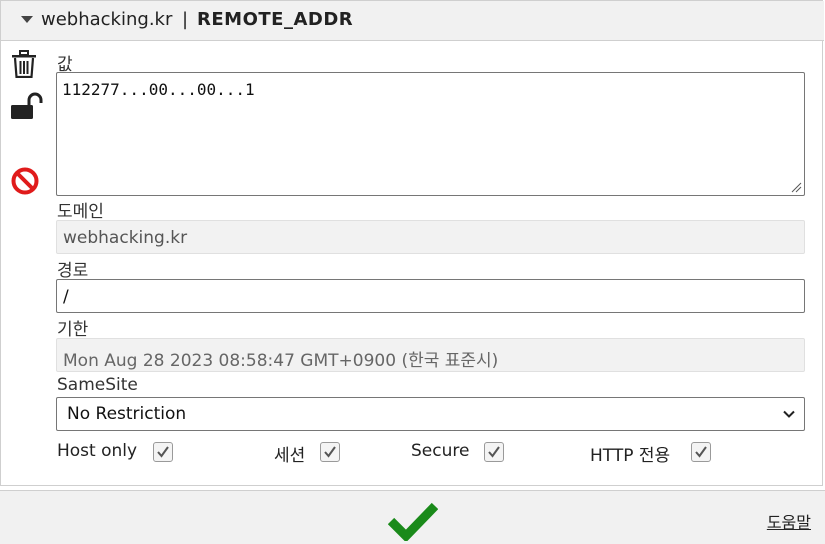 The image size is (825, 544). What do you see at coordinates (127, 414) in the screenshot?
I see `samesite-selected-value: No Restriction` at bounding box center [127, 414].